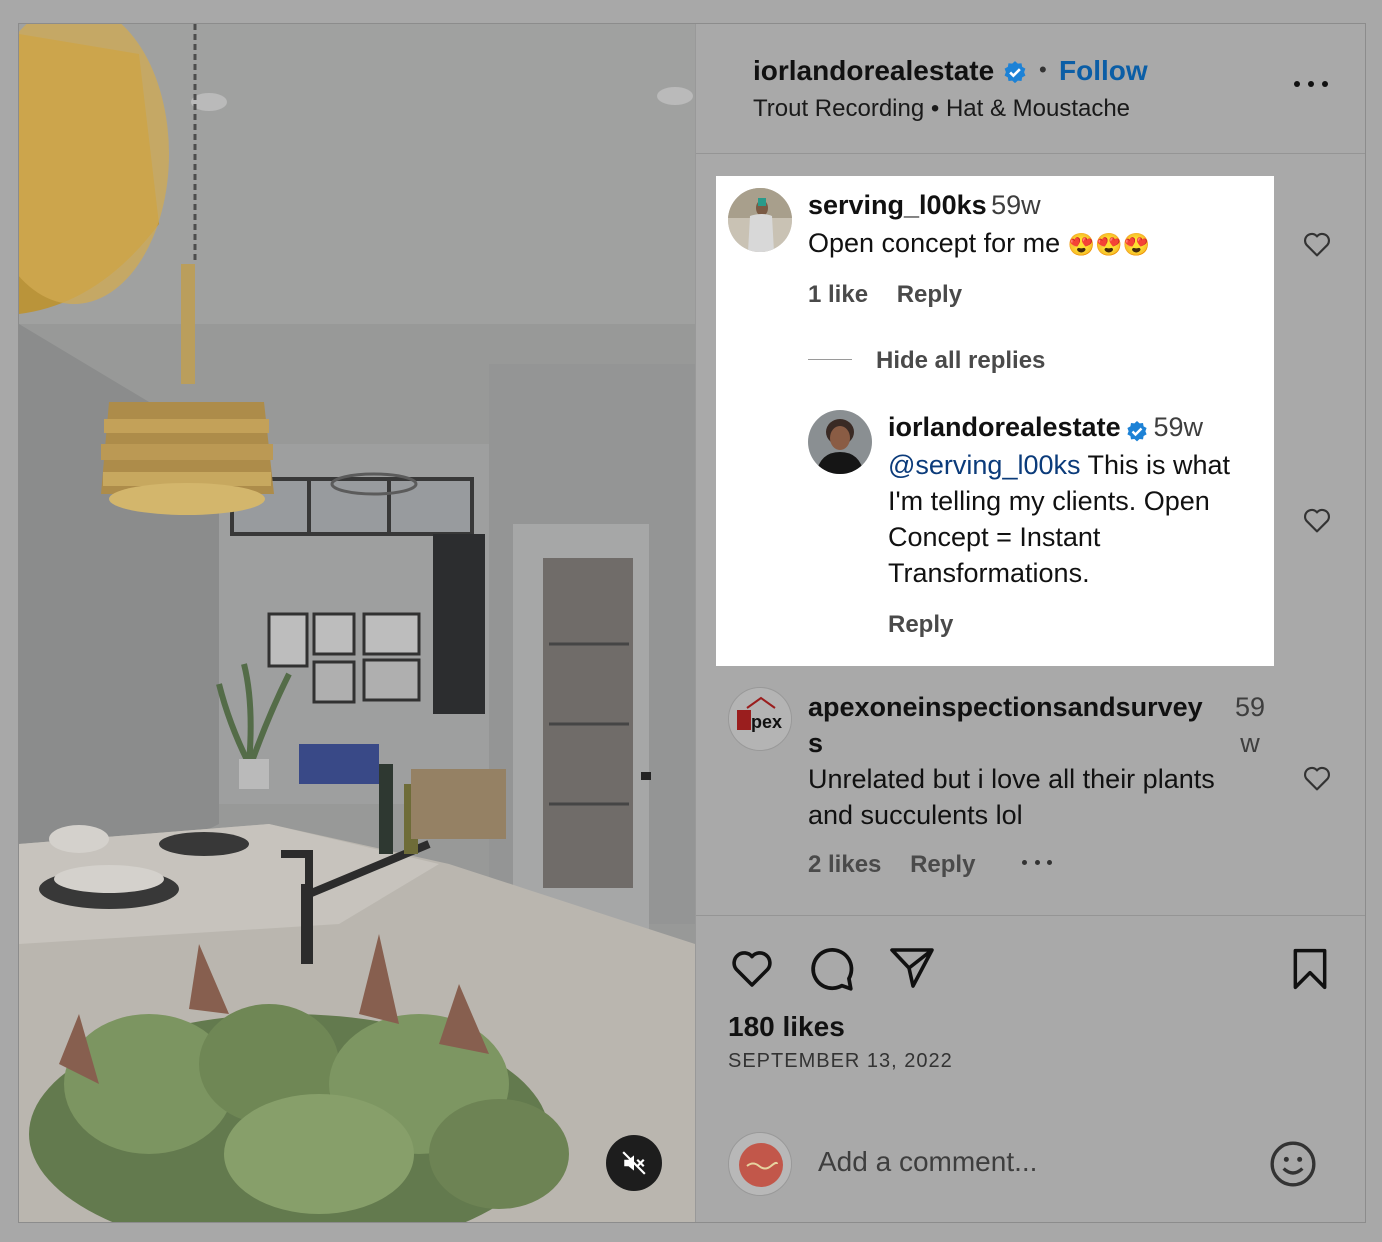  What do you see at coordinates (786, 1027) in the screenshot?
I see `likes-count: 180 likes` at bounding box center [786, 1027].